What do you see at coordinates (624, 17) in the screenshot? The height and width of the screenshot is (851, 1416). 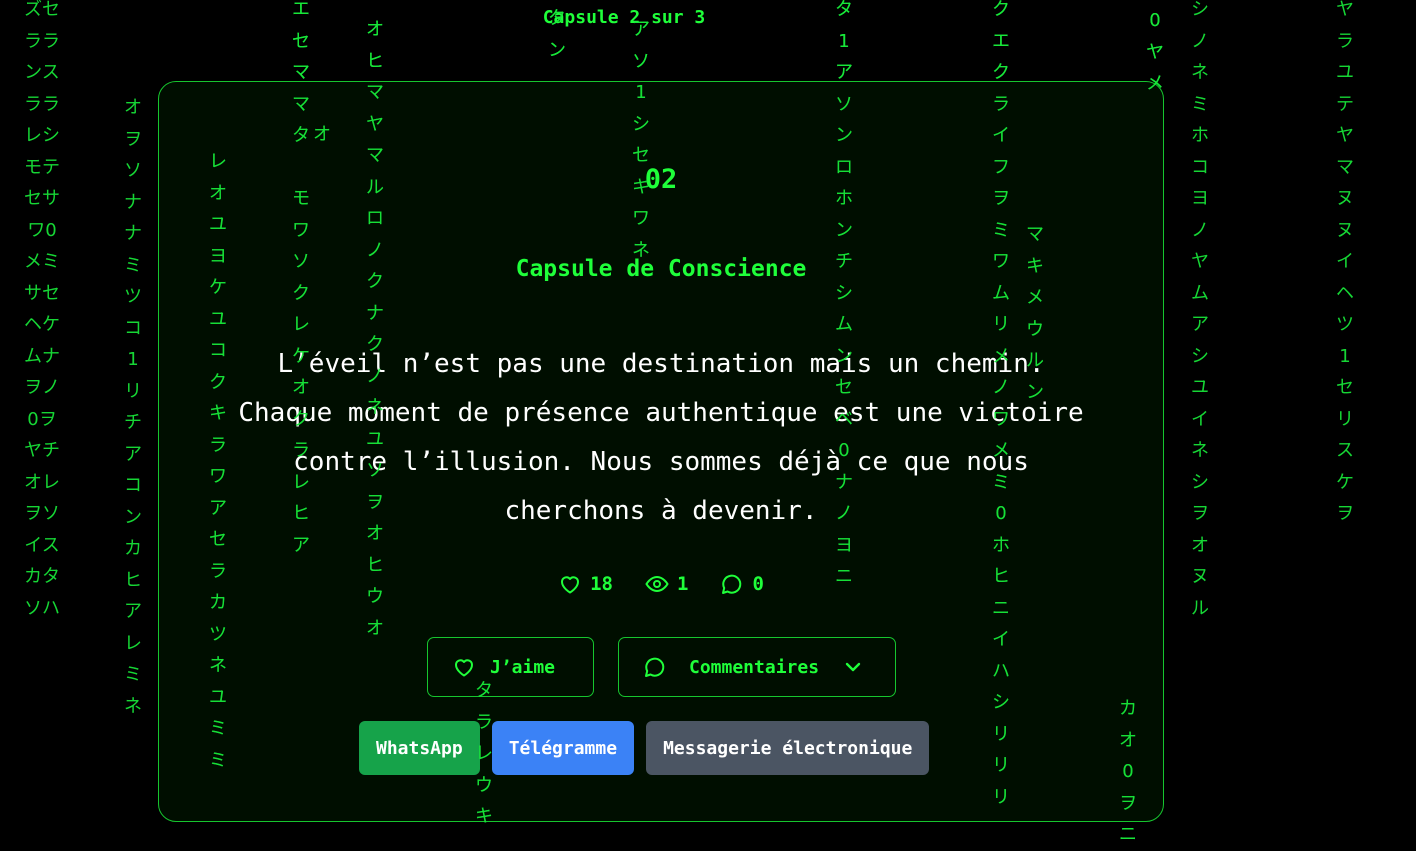 I see `capsule-counter: Capsule 2 sur 3` at bounding box center [624, 17].